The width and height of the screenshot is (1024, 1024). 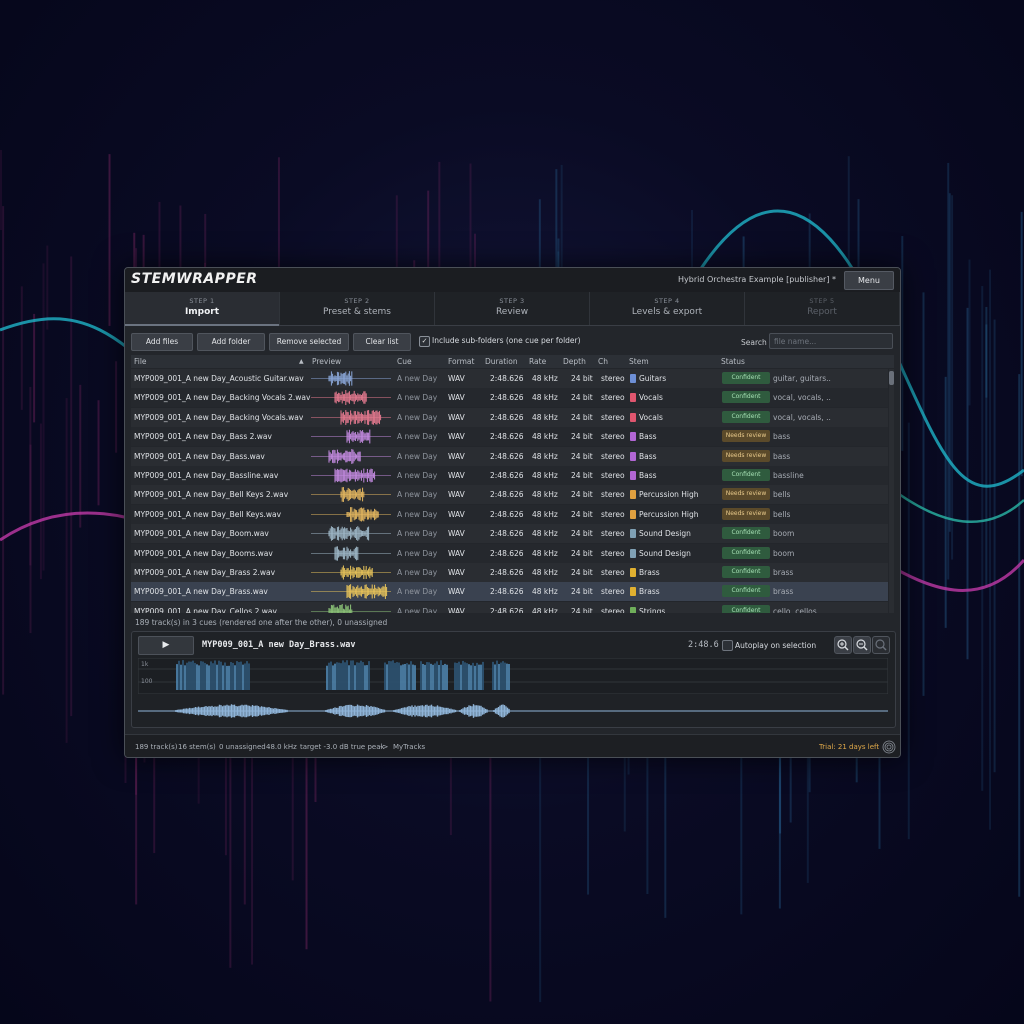 What do you see at coordinates (822, 312) in the screenshot?
I see `step-label: Report` at bounding box center [822, 312].